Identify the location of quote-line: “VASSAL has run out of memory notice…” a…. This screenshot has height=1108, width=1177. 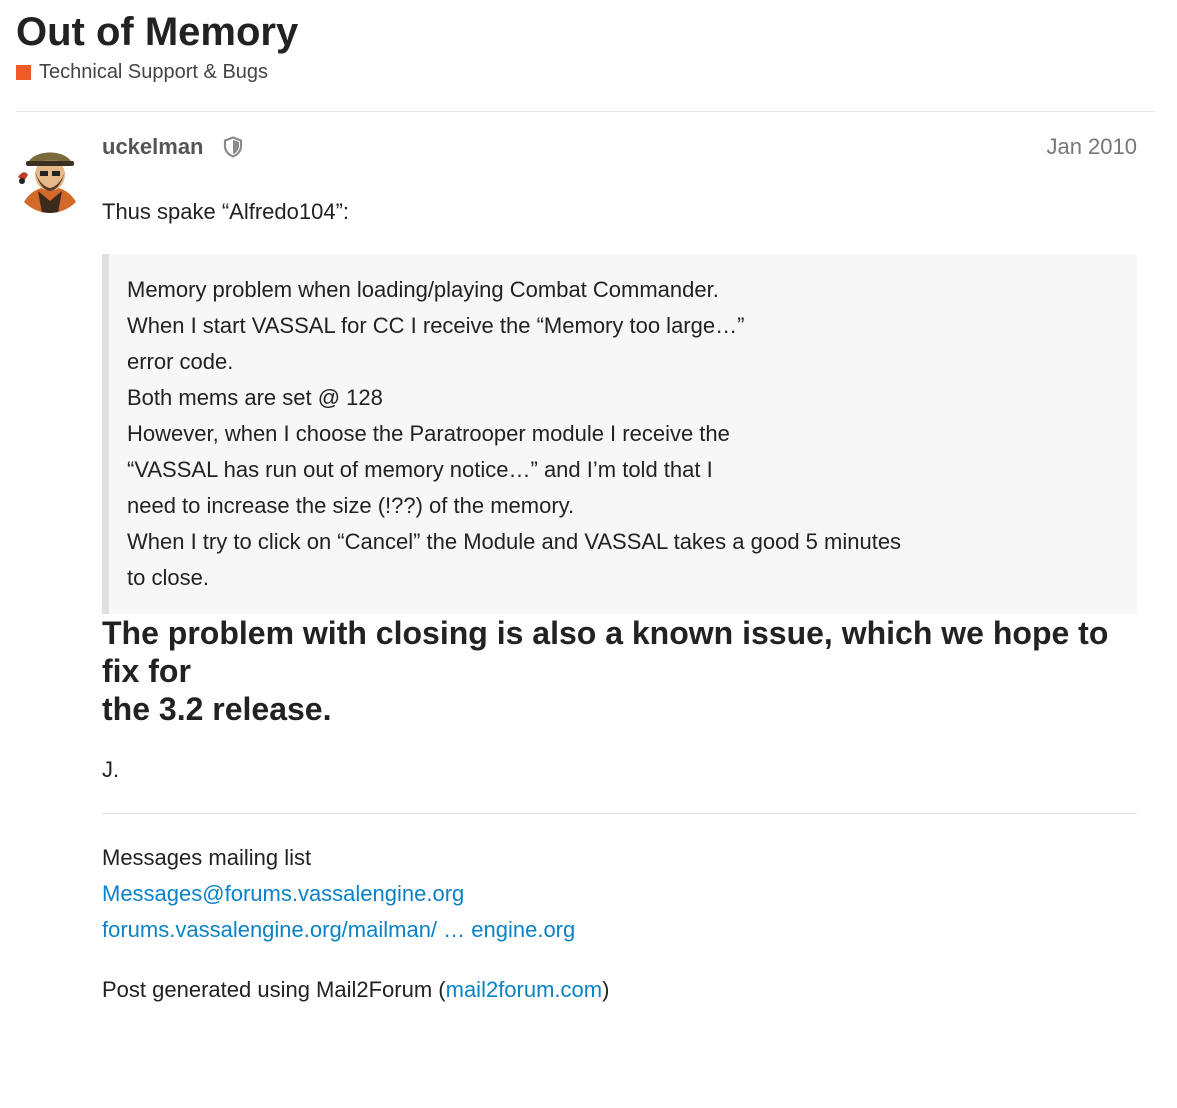
(420, 469).